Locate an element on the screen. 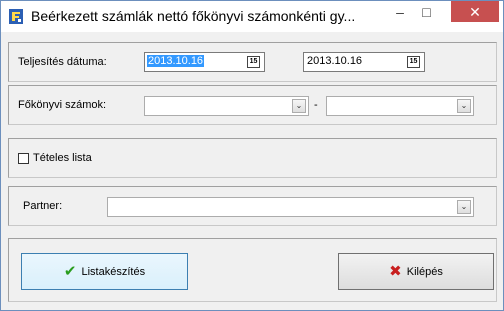 The width and height of the screenshot is (504, 311). date-to-value: 2013.10.16 is located at coordinates (335, 61).